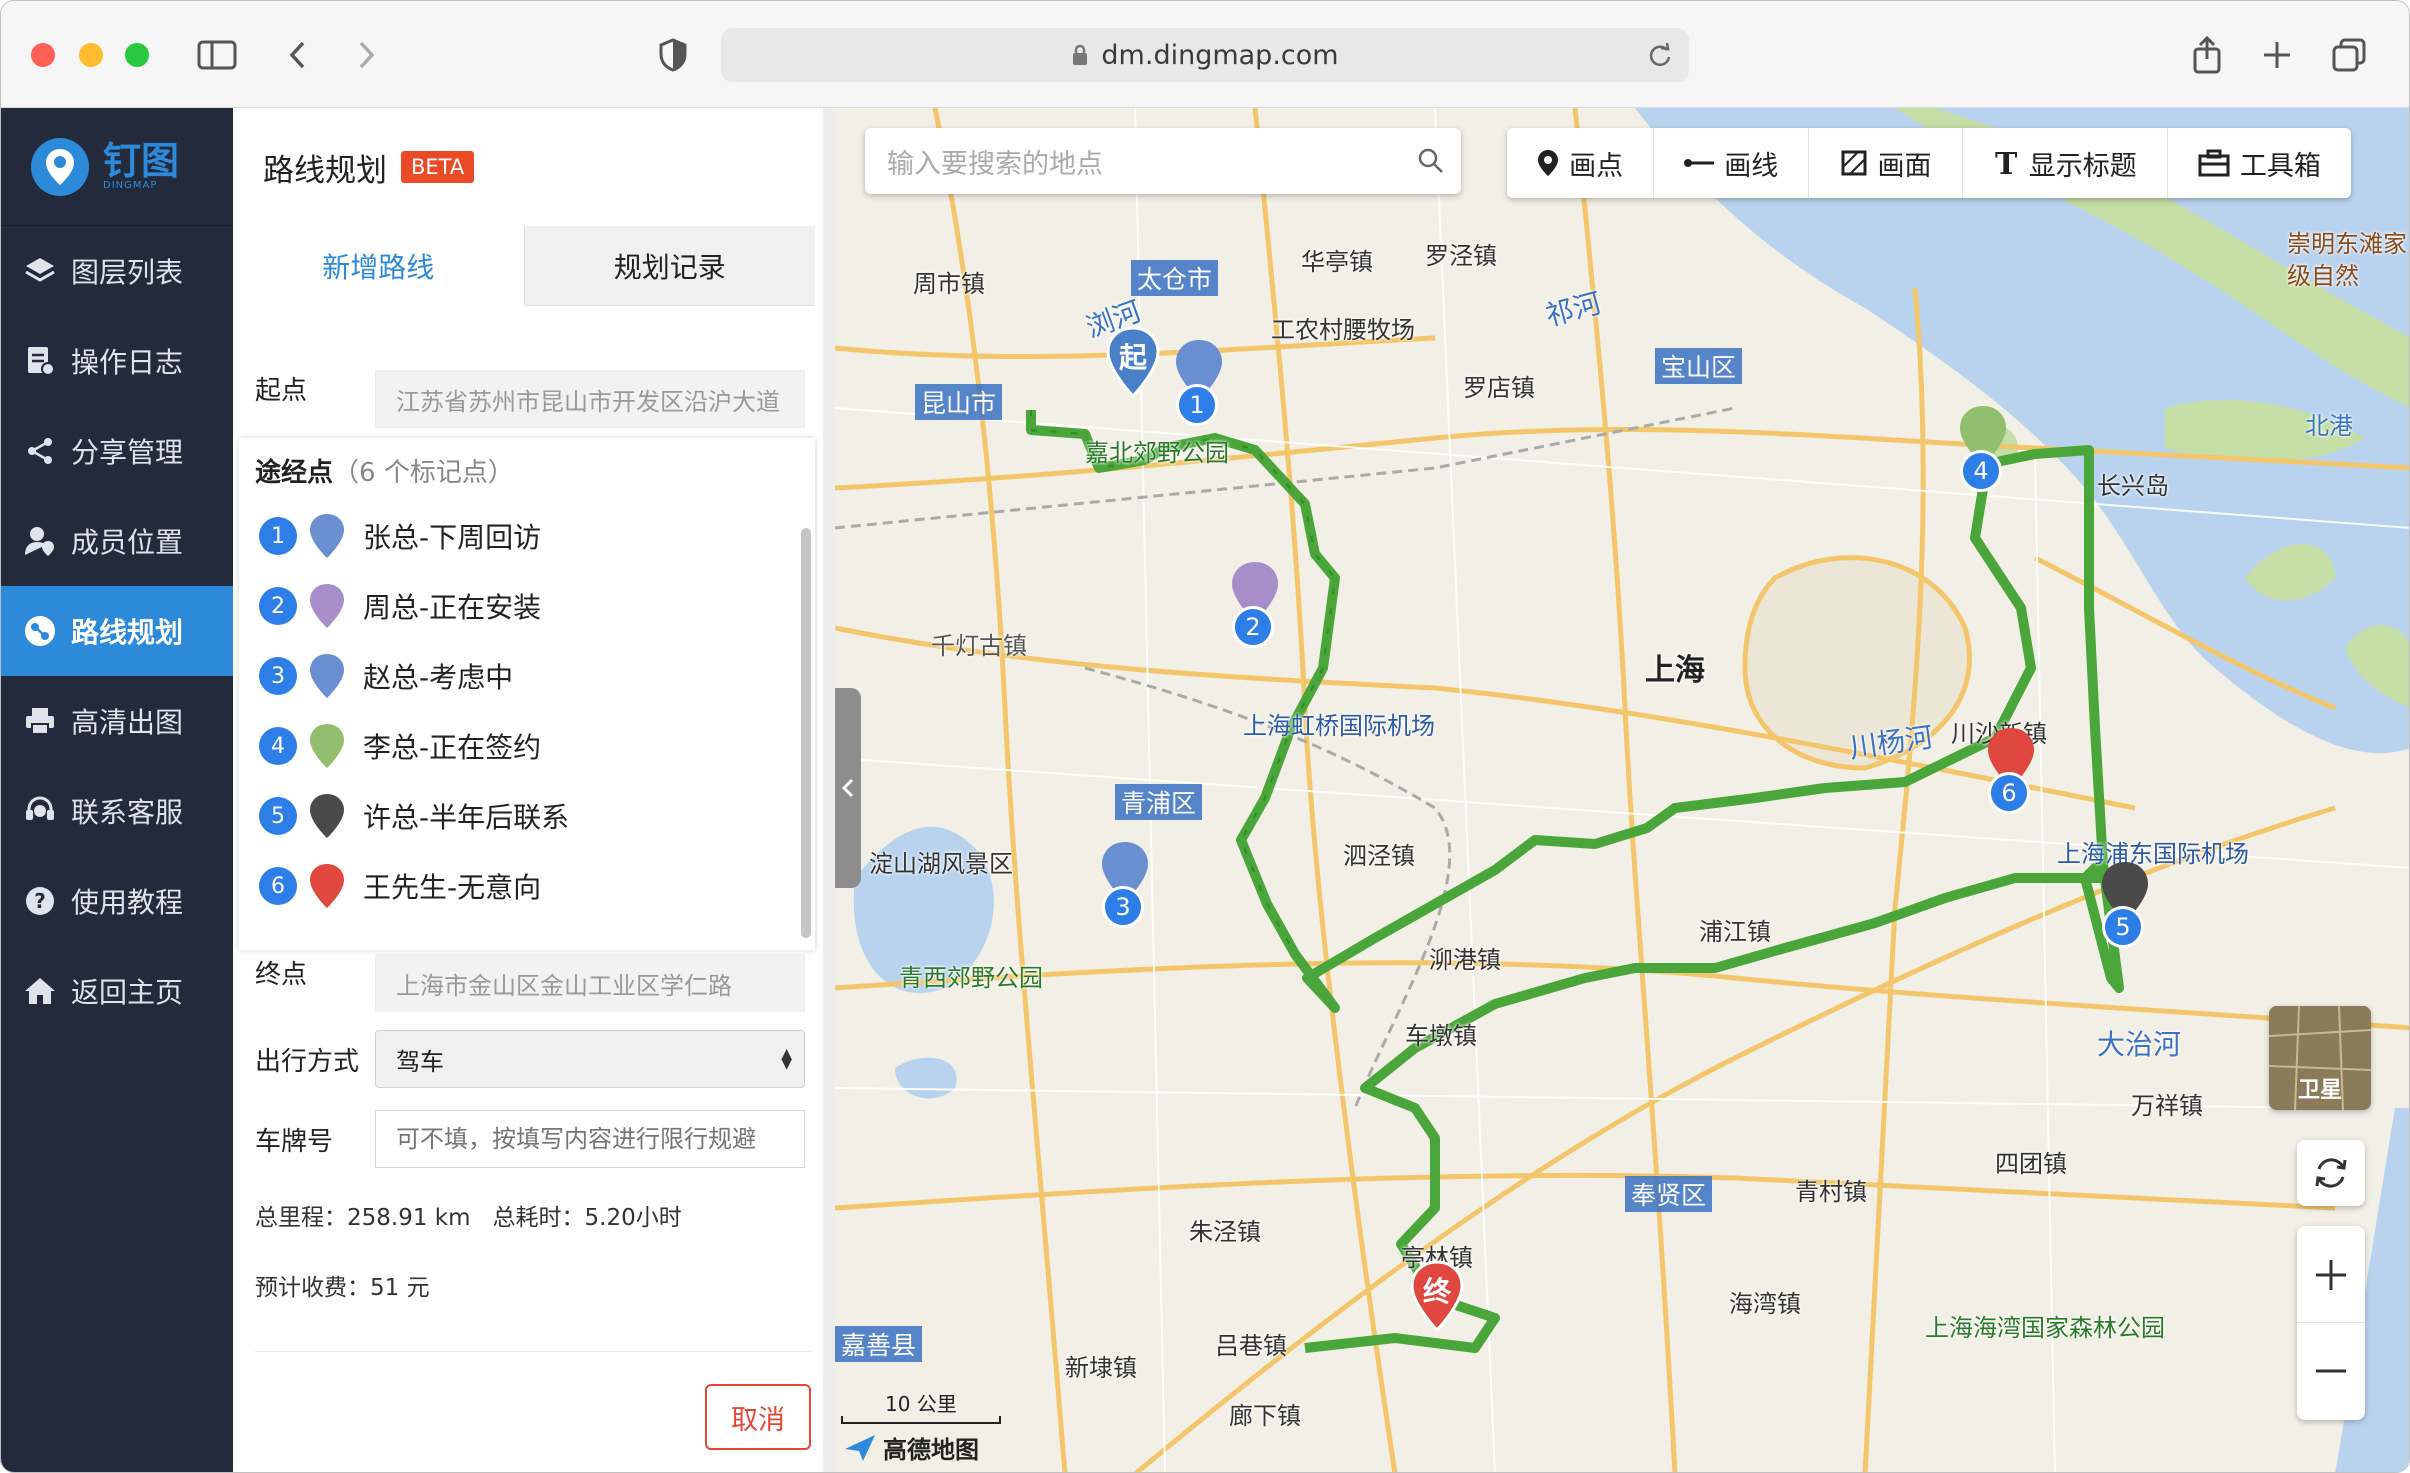 The height and width of the screenshot is (1473, 2410). Describe the element at coordinates (2006, 163) in the screenshot. I see `title-icon: T` at that location.